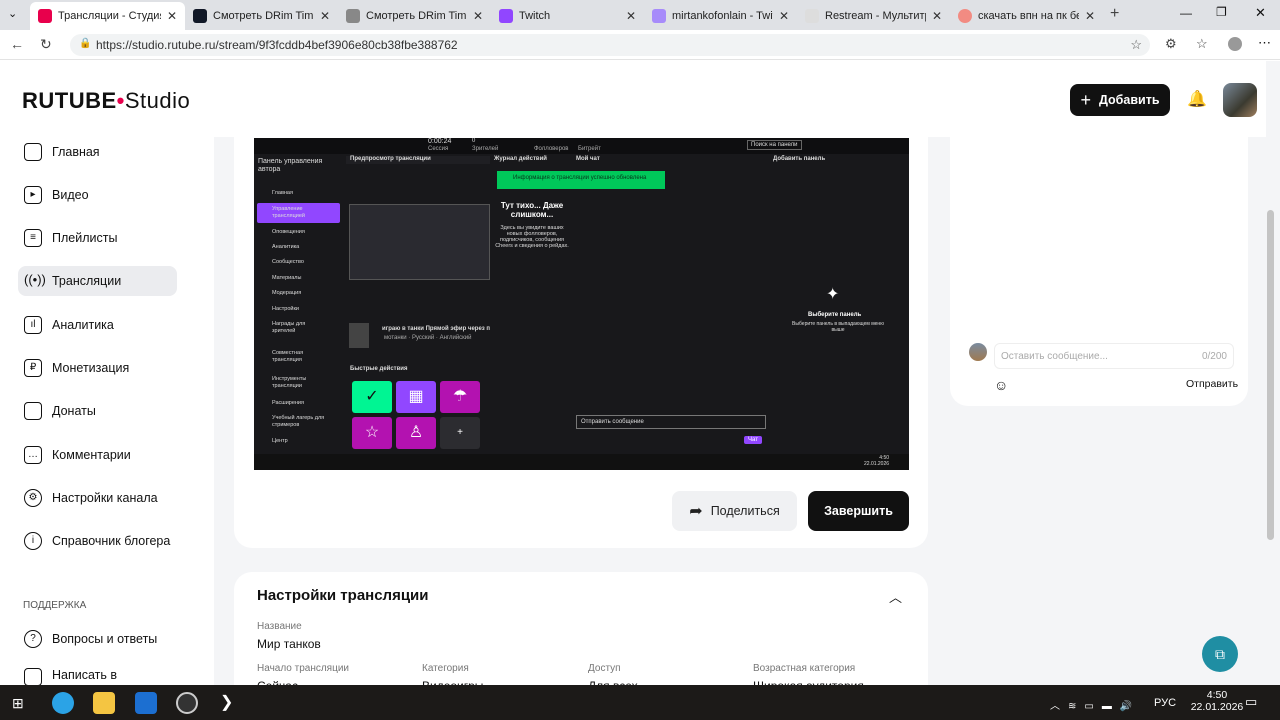 The width and height of the screenshot is (1280, 720). I want to click on message-icon, so click(33, 676).